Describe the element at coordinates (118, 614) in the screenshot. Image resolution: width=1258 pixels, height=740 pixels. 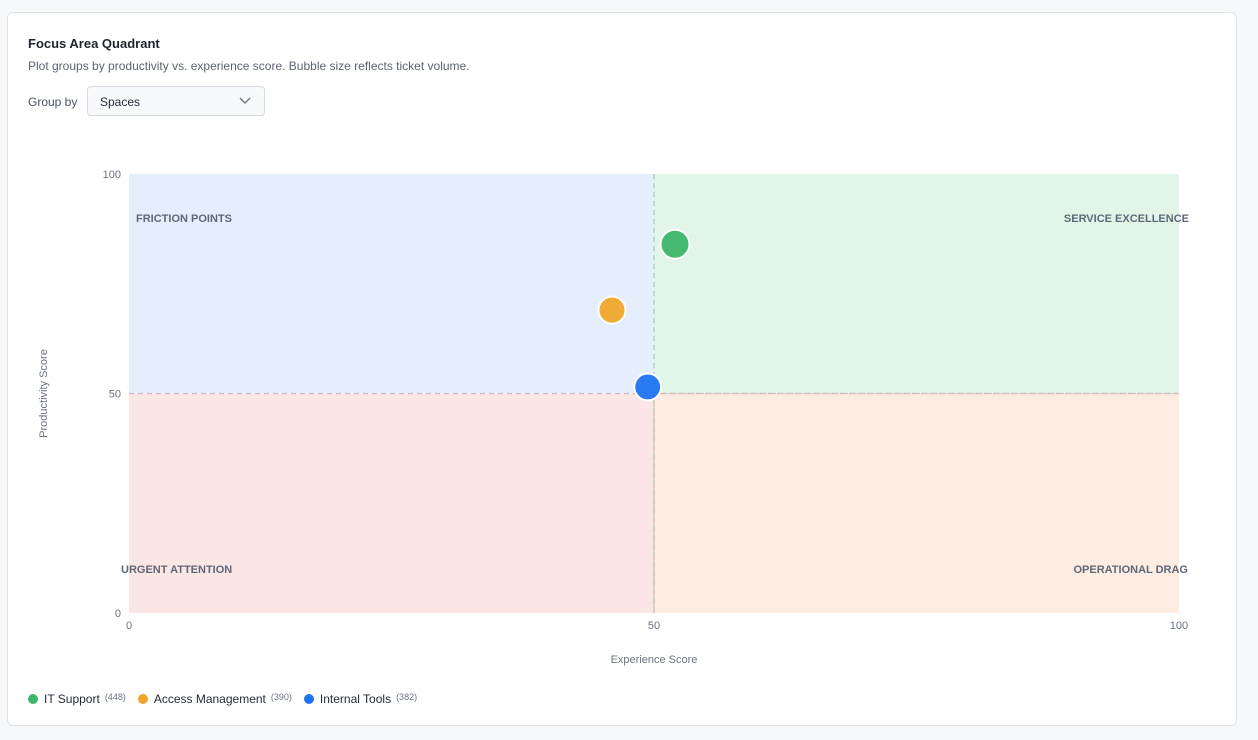
I see `y-tick-label: 0` at that location.